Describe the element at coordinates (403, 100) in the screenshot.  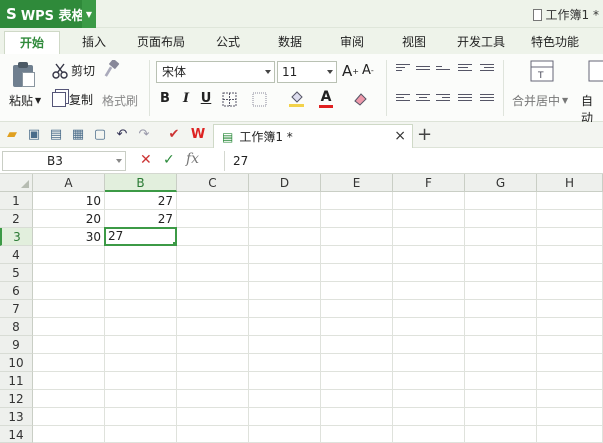
I see `align-left-icon` at that location.